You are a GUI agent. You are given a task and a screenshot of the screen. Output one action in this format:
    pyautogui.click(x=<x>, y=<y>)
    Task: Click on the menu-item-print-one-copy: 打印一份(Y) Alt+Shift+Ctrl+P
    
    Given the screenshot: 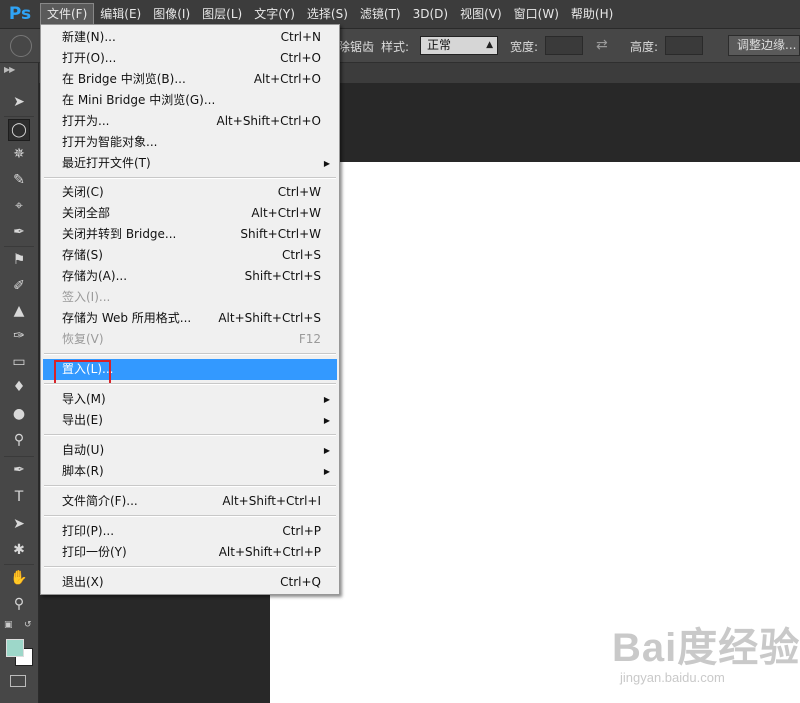 What is the action you would take?
    pyautogui.click(x=190, y=552)
    